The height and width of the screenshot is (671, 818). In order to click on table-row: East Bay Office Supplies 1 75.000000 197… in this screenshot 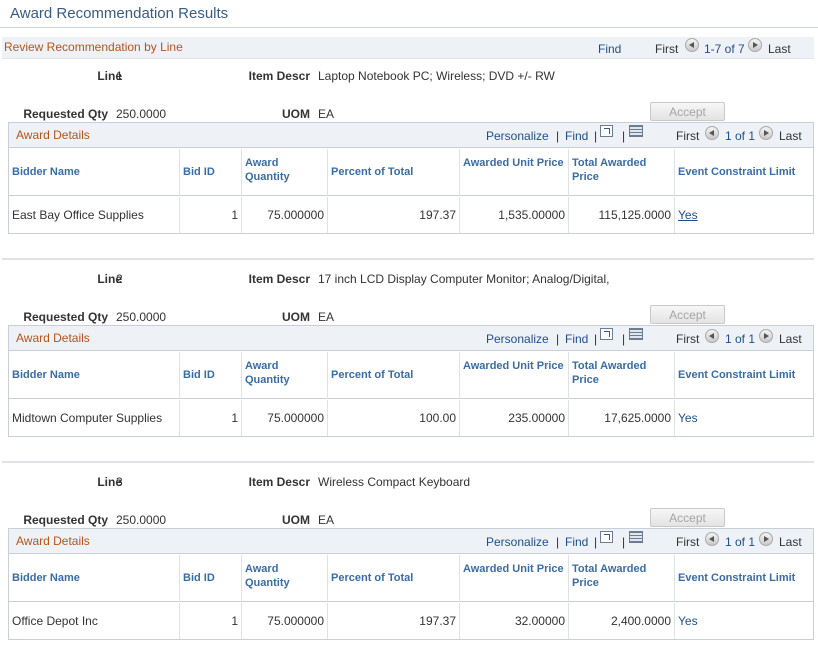, I will do `click(411, 215)`.